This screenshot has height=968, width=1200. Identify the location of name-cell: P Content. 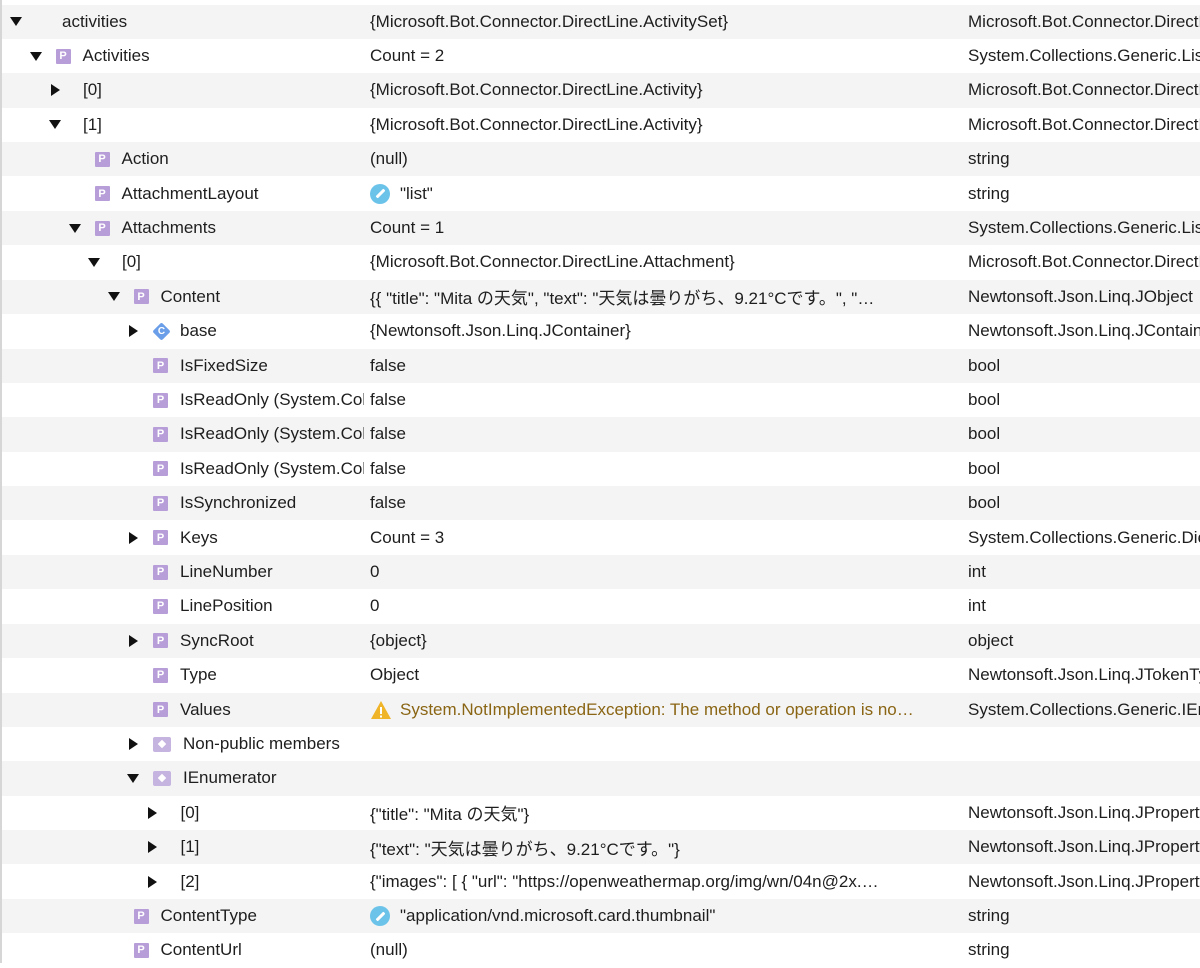
(183, 297).